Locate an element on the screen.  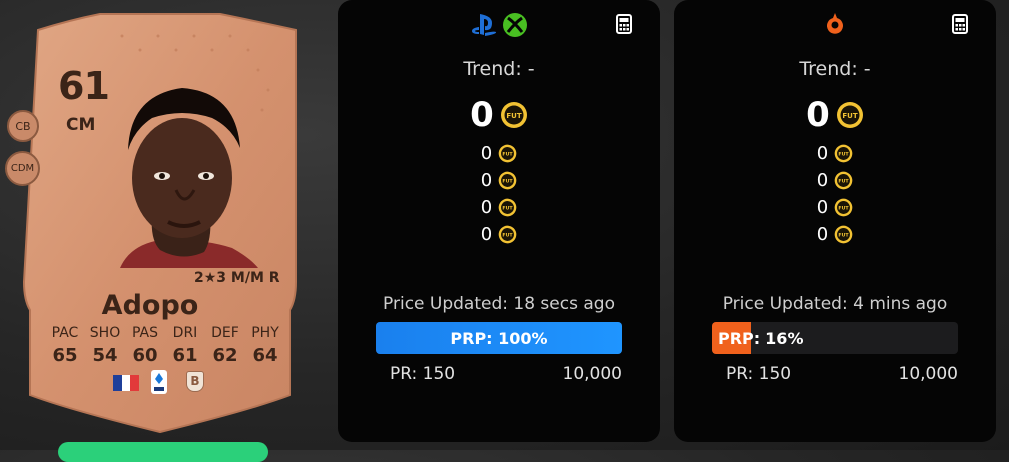
stat-label: DEF is located at coordinates (225, 333).